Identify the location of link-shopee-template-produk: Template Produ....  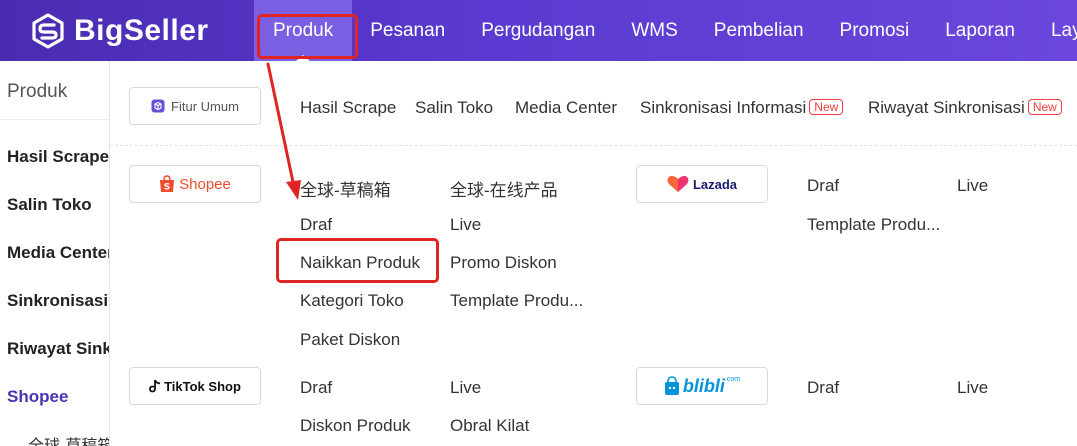
(516, 301).